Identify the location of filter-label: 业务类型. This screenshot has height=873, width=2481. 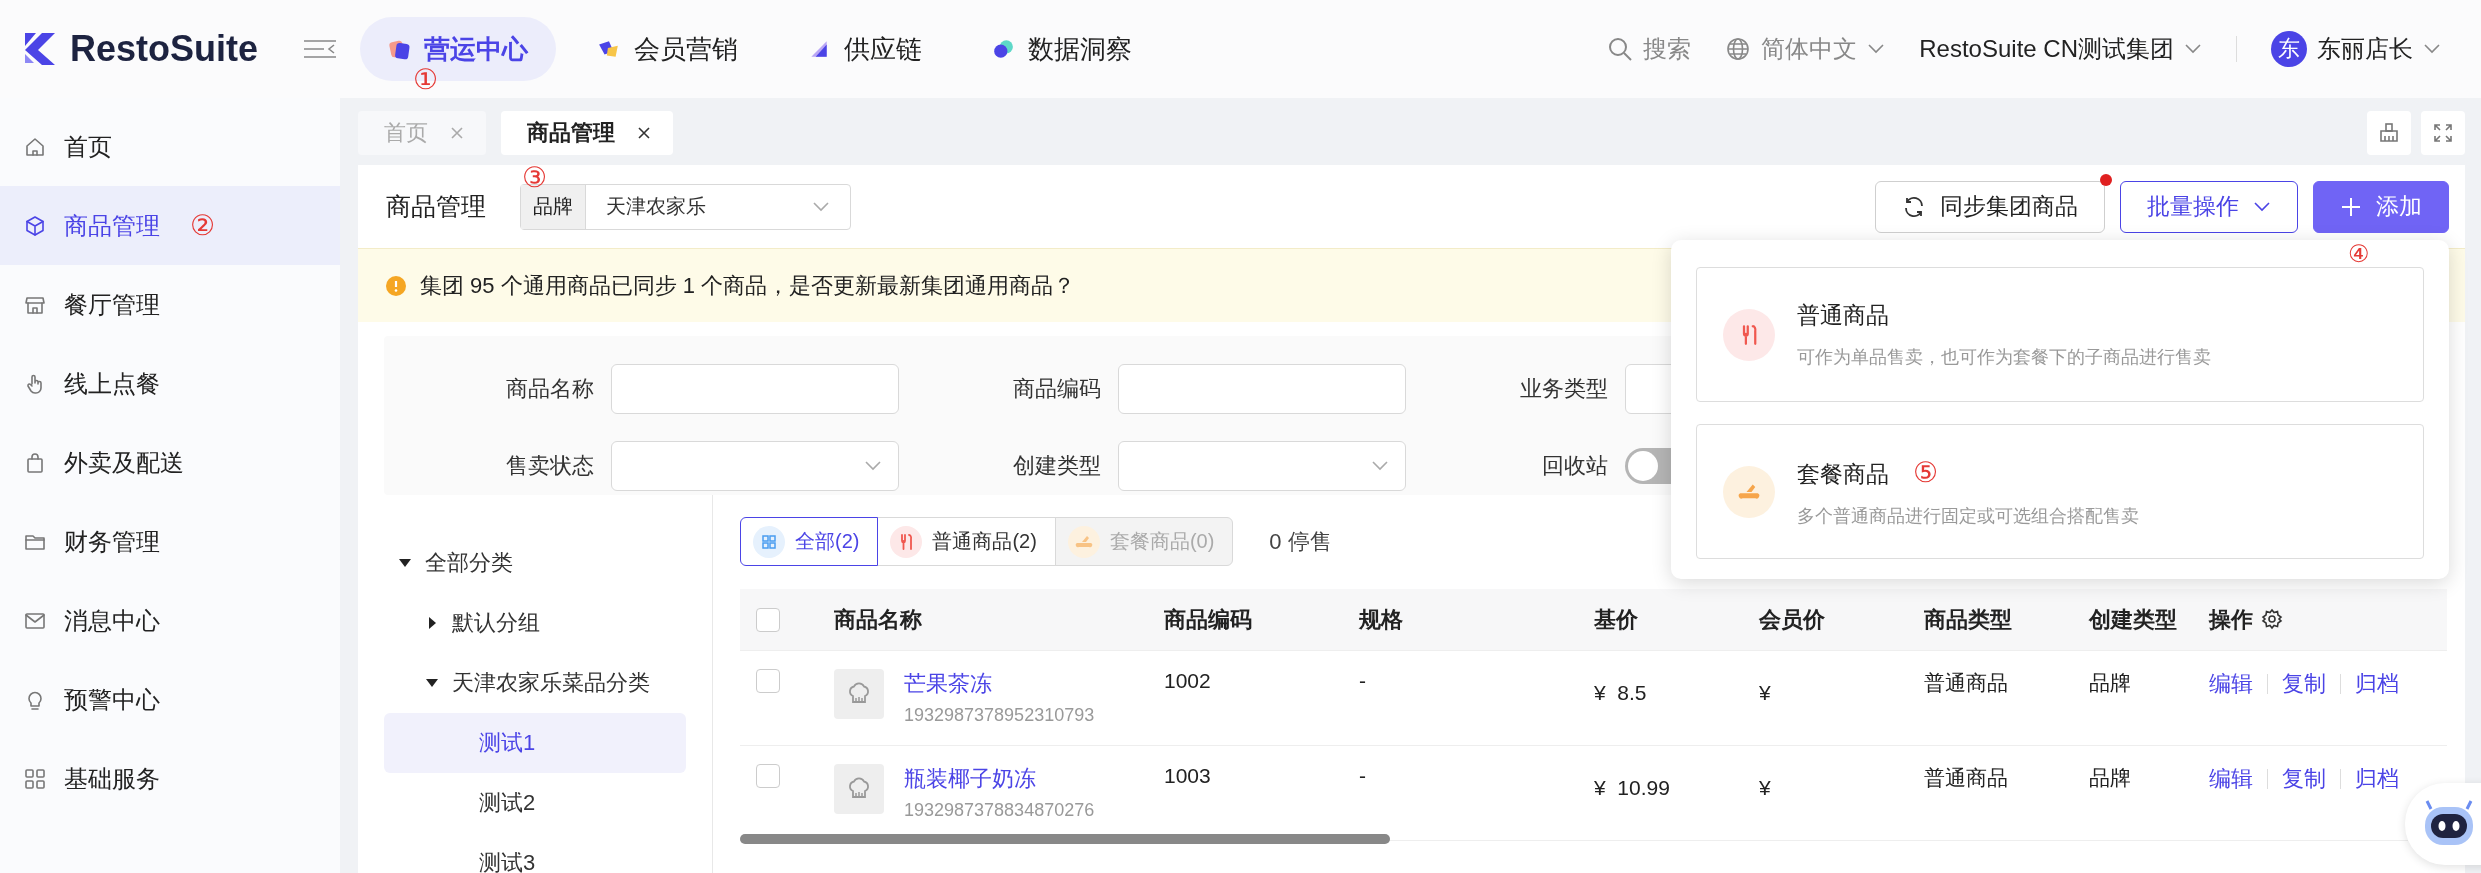
(1563, 389).